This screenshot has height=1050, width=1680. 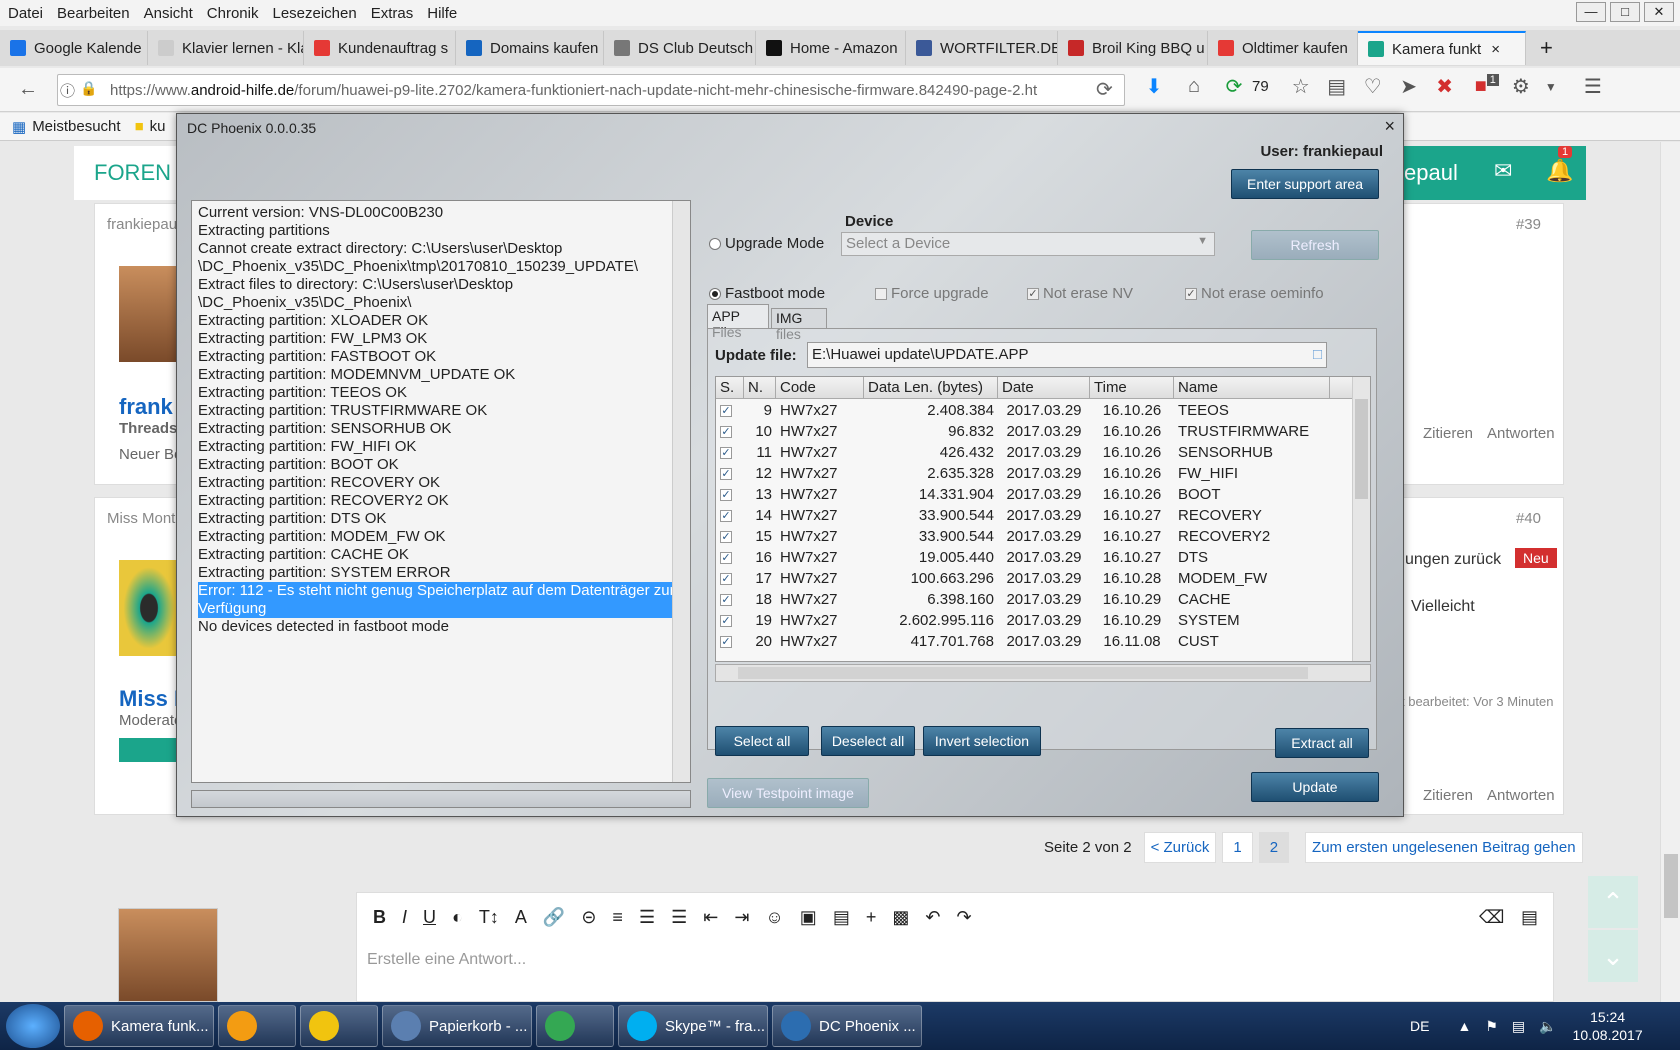 I want to click on forum-title: FOREN, so click(x=132, y=173).